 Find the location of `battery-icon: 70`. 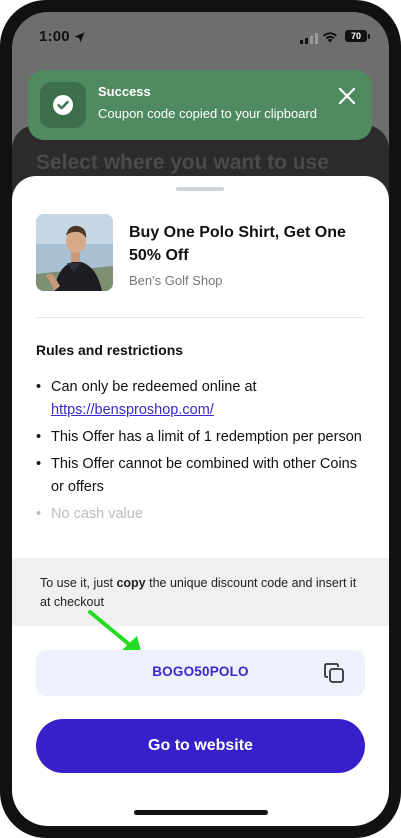

battery-icon: 70 is located at coordinates (356, 36).